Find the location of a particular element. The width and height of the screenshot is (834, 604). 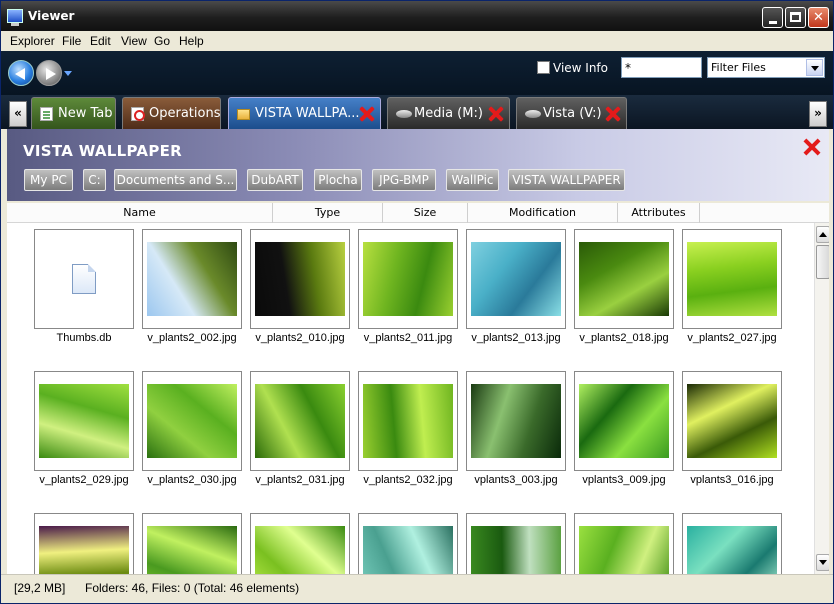

column-modification: Modification is located at coordinates (543, 213).